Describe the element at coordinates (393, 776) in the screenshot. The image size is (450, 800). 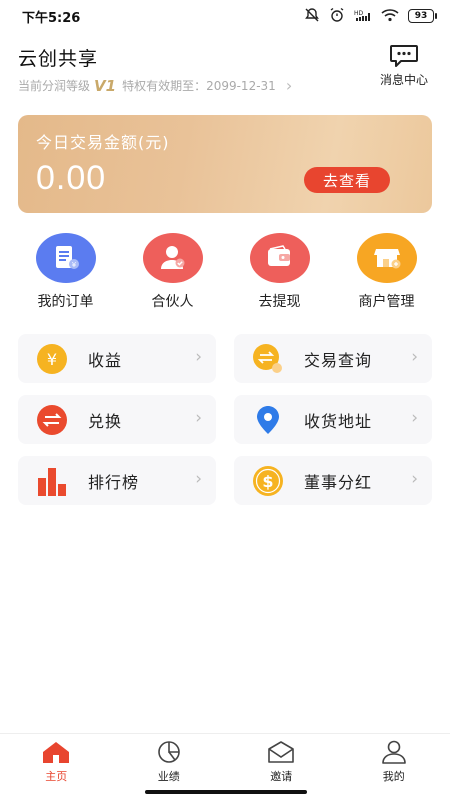
I see `nav-label: 我的` at that location.